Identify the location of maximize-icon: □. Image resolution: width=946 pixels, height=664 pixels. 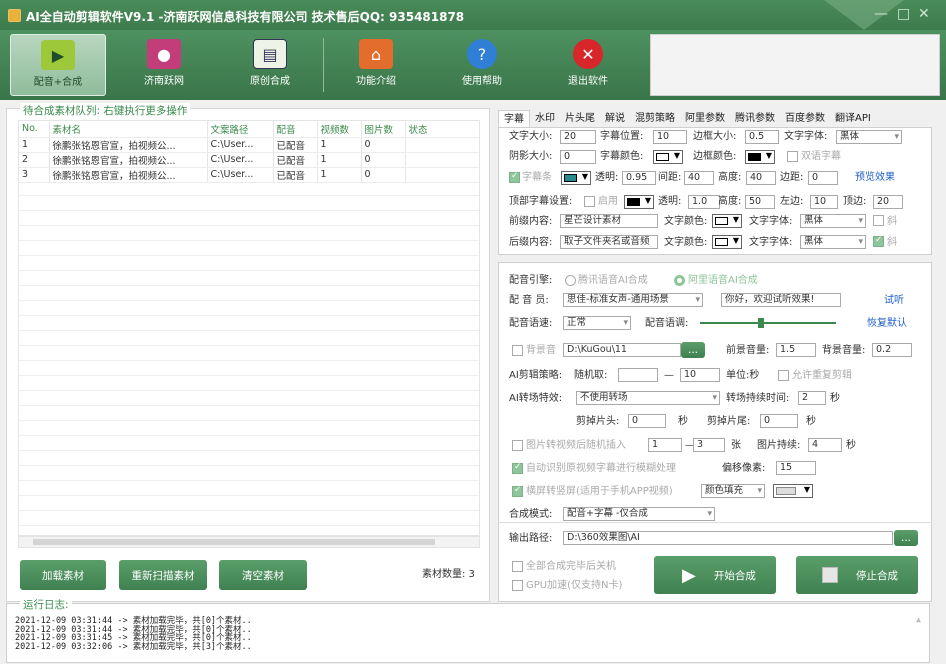
(903, 14).